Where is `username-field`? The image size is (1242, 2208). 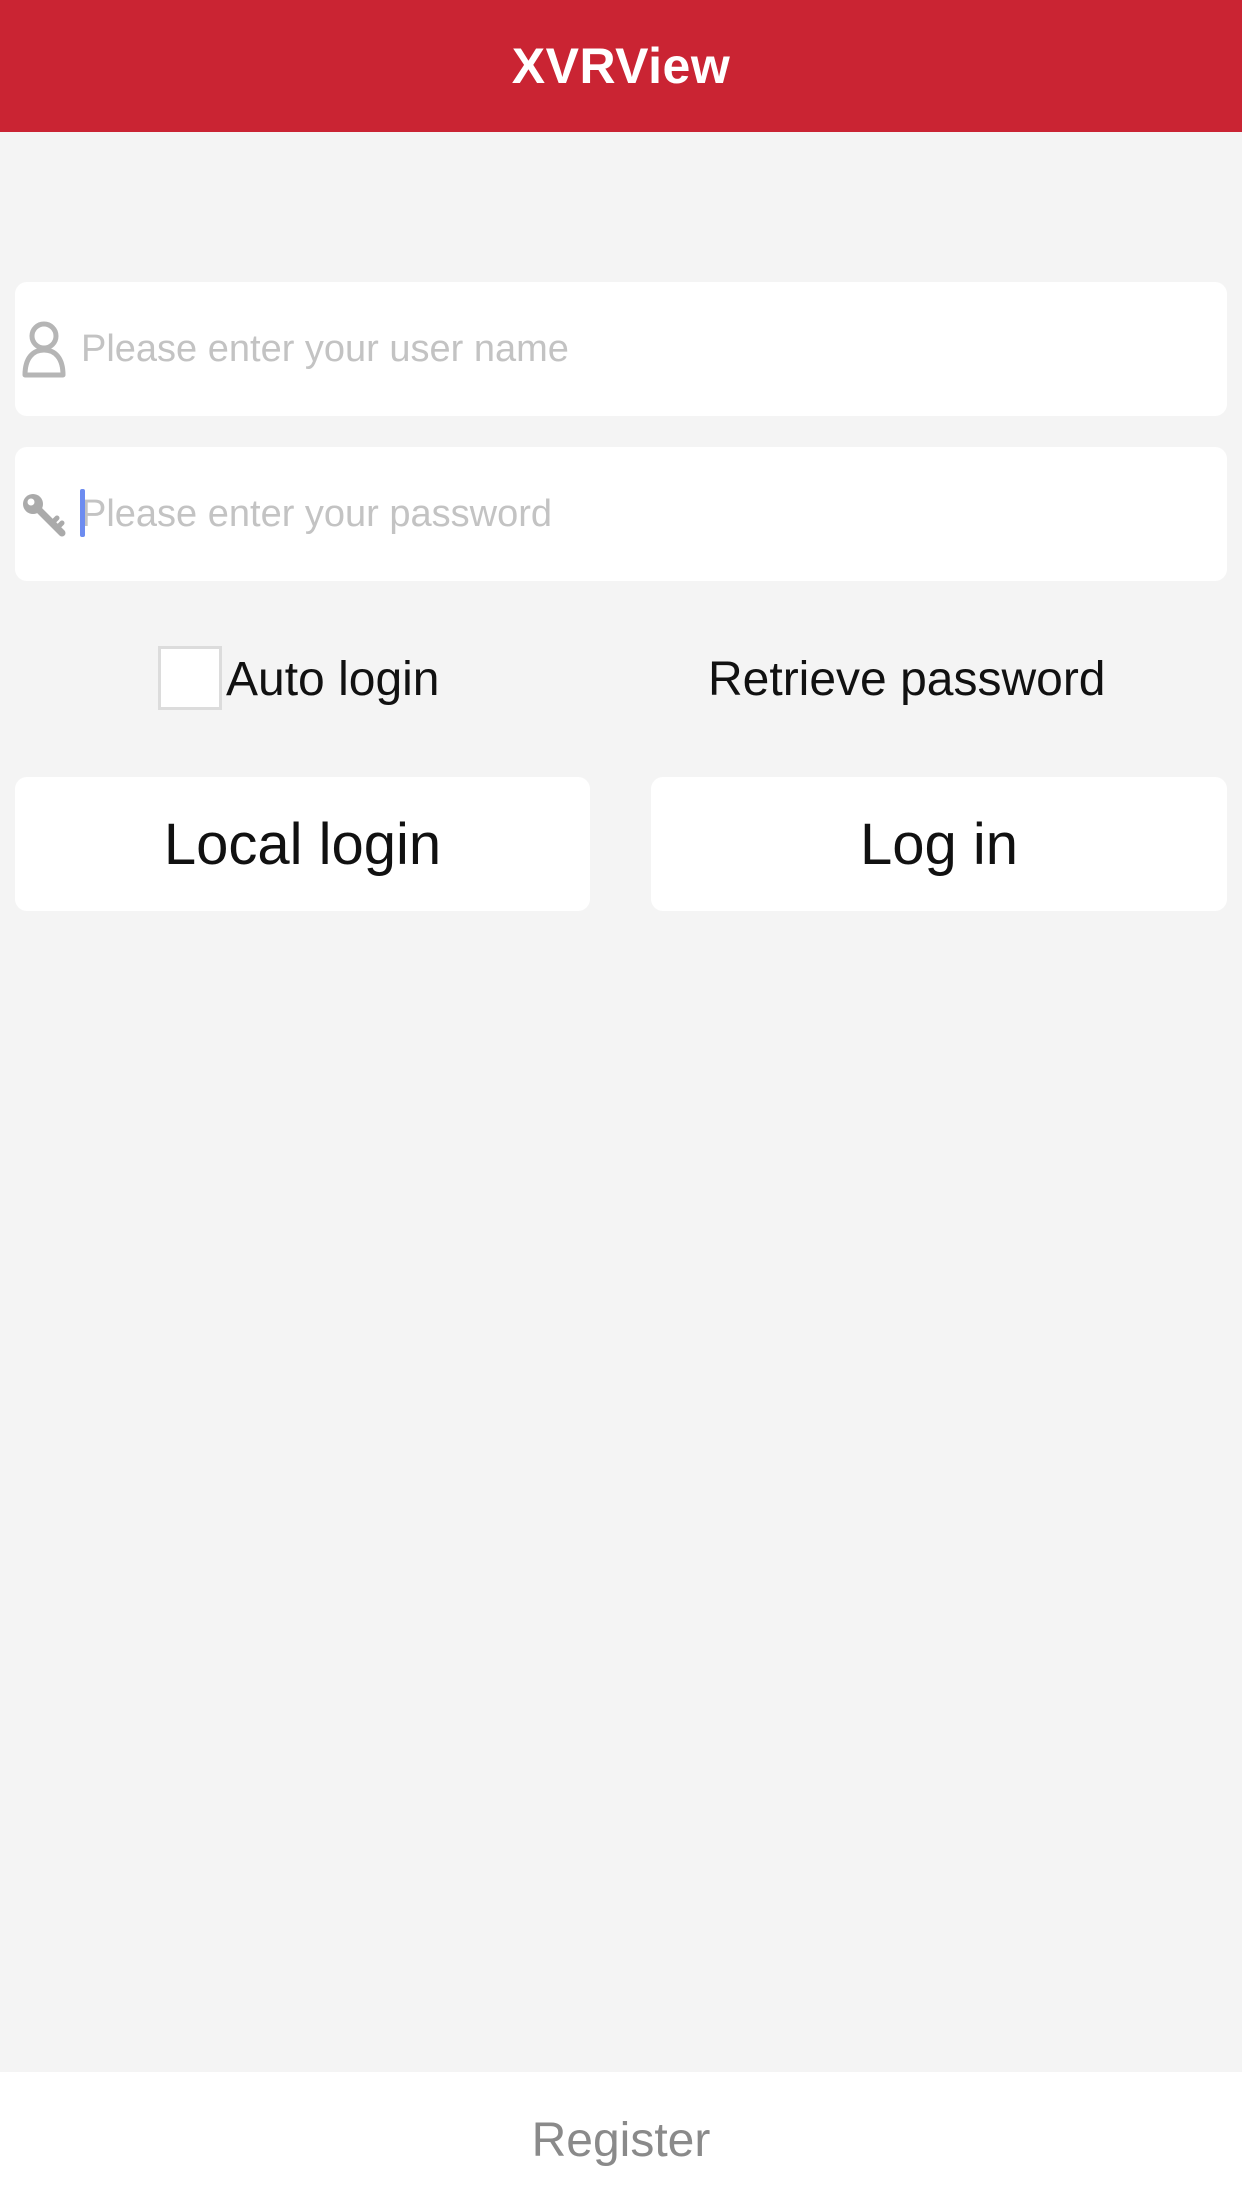 username-field is located at coordinates (621, 349).